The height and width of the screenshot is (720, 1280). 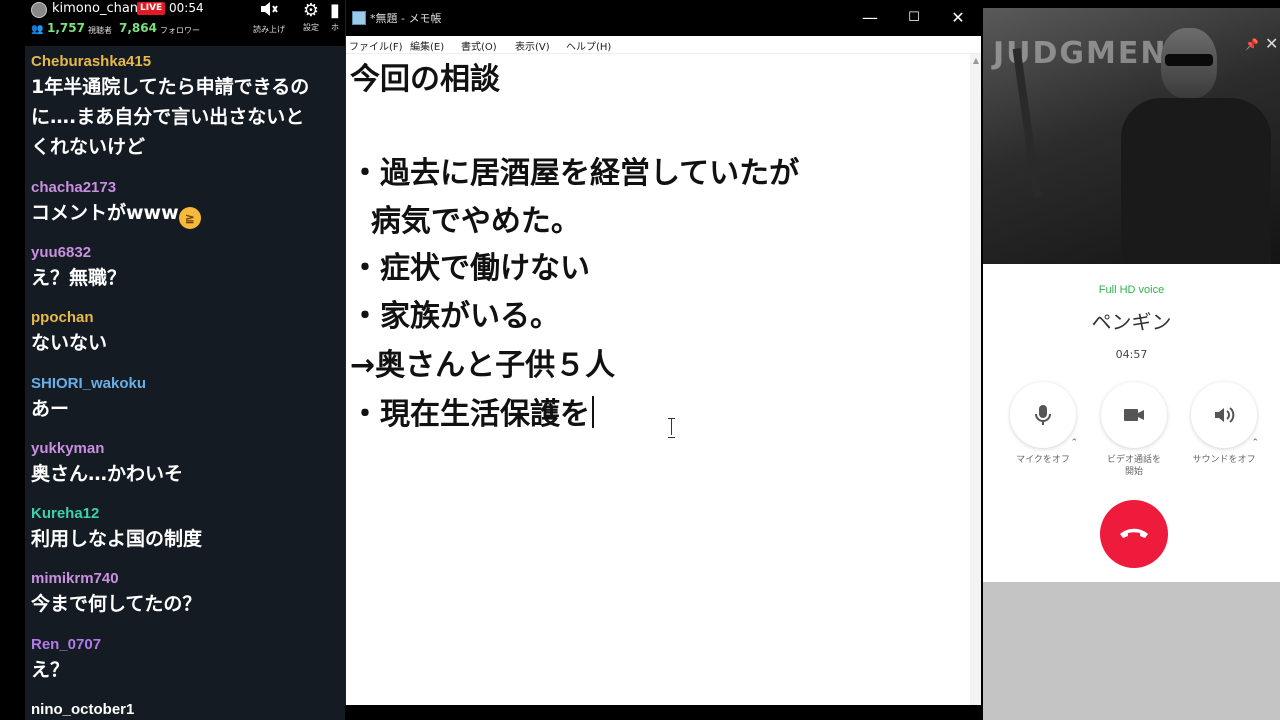 What do you see at coordinates (100, 30) in the screenshot?
I see `viewer-count-label: 視聴者` at bounding box center [100, 30].